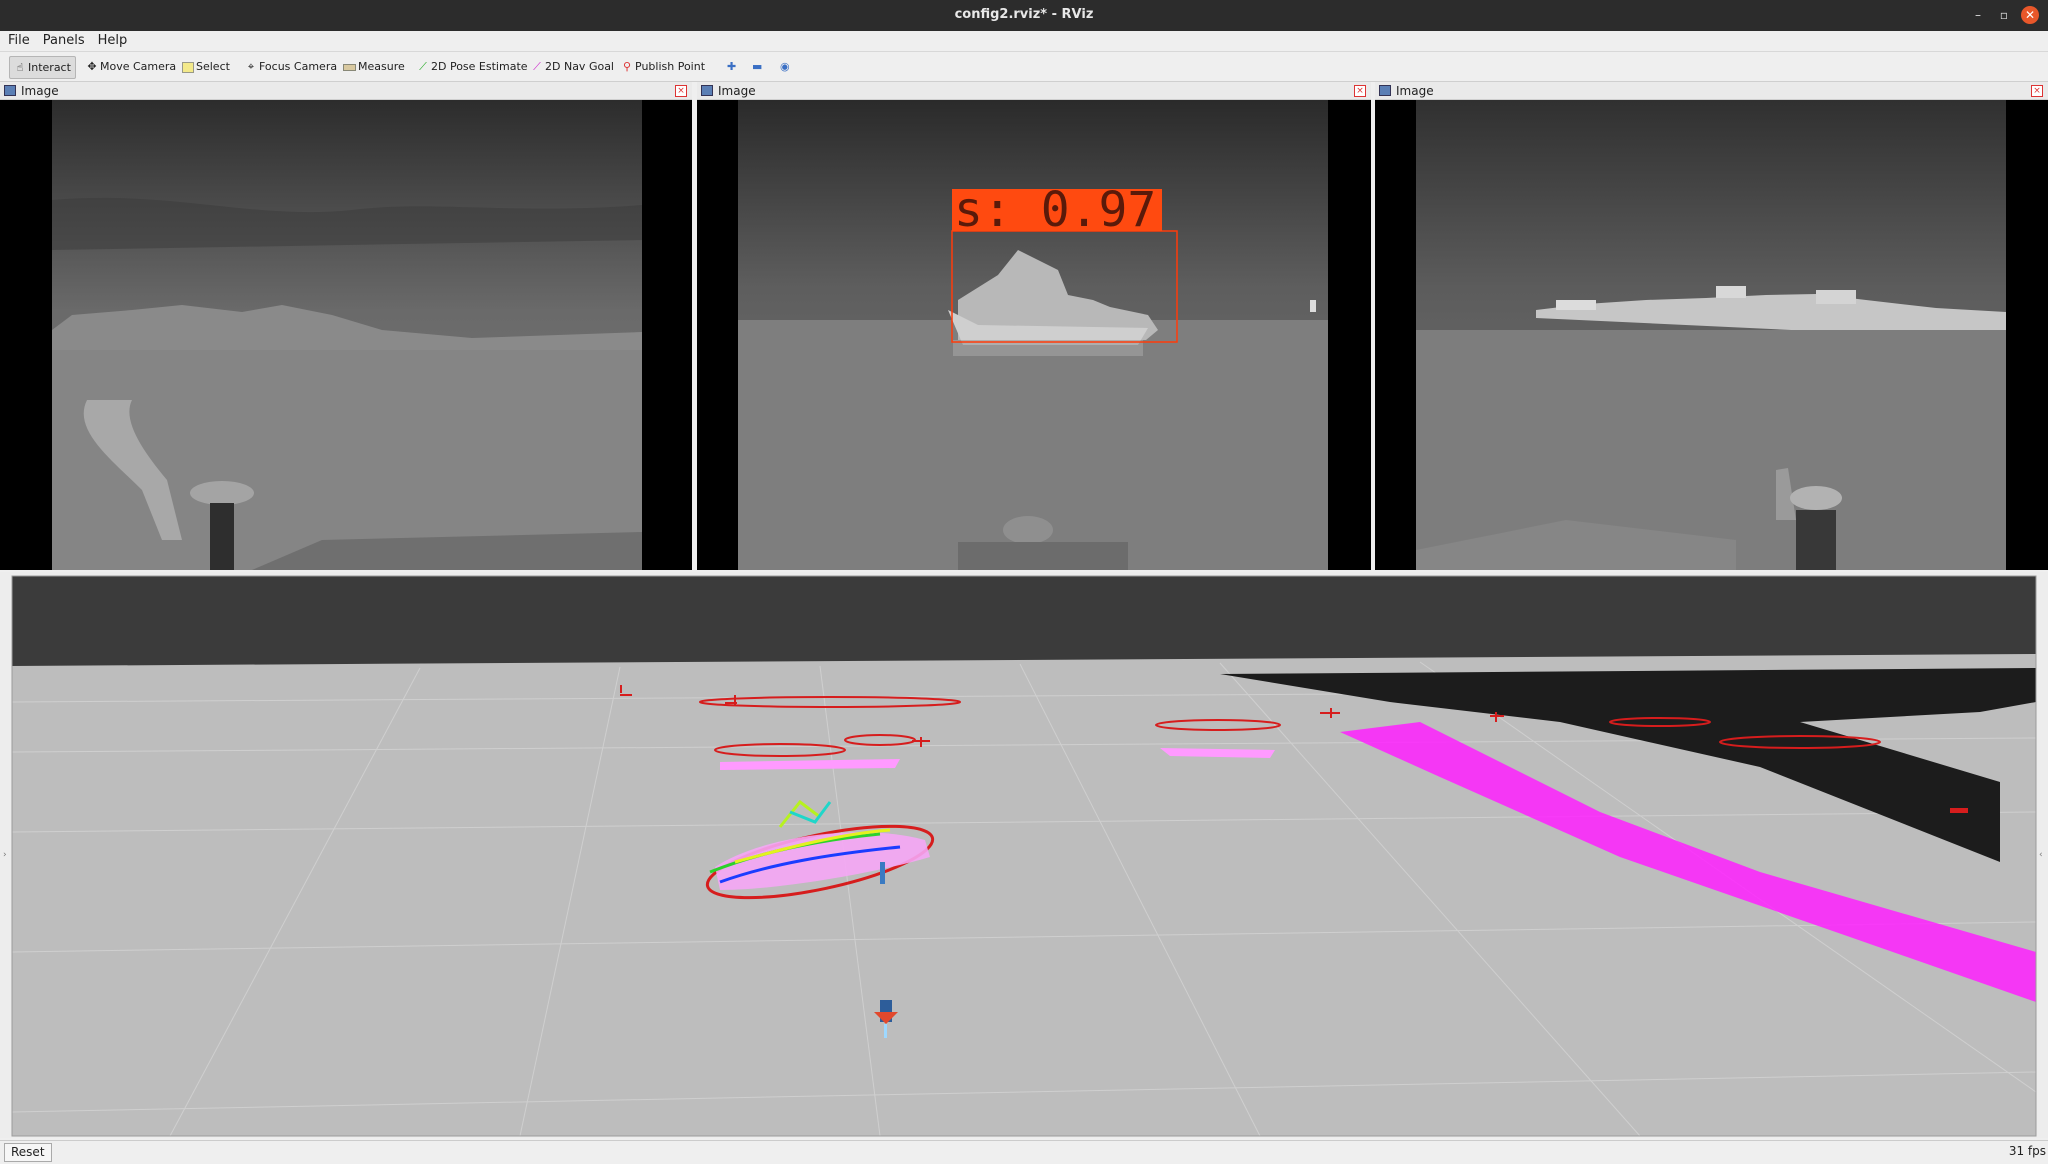 The width and height of the screenshot is (2048, 1164). I want to click on window-titlebar: config2.rviz* - RViz – ▫ ✕, so click(1024, 15).